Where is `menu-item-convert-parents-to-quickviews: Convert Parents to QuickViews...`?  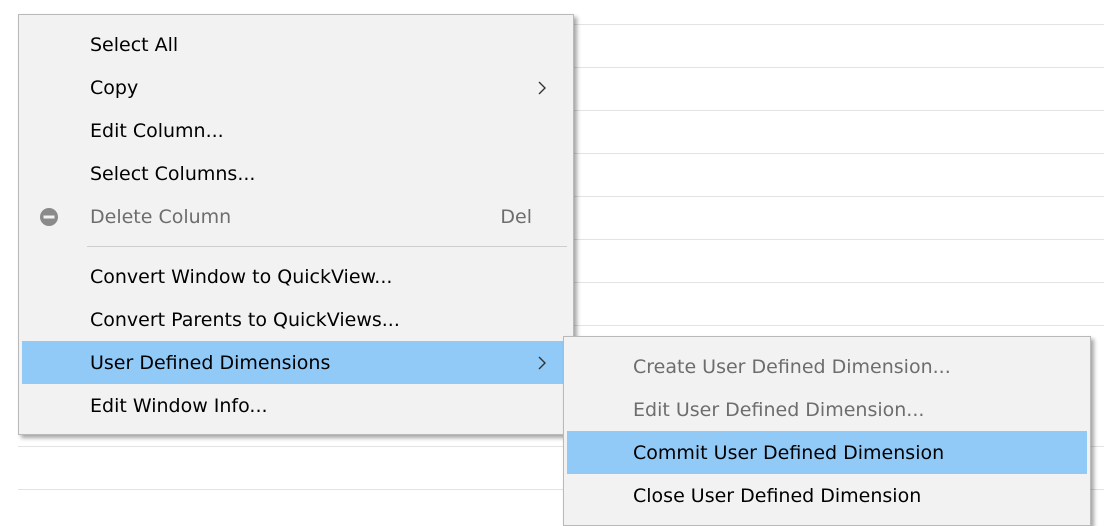
menu-item-convert-parents-to-quickviews: Convert Parents to QuickViews... is located at coordinates (296, 319).